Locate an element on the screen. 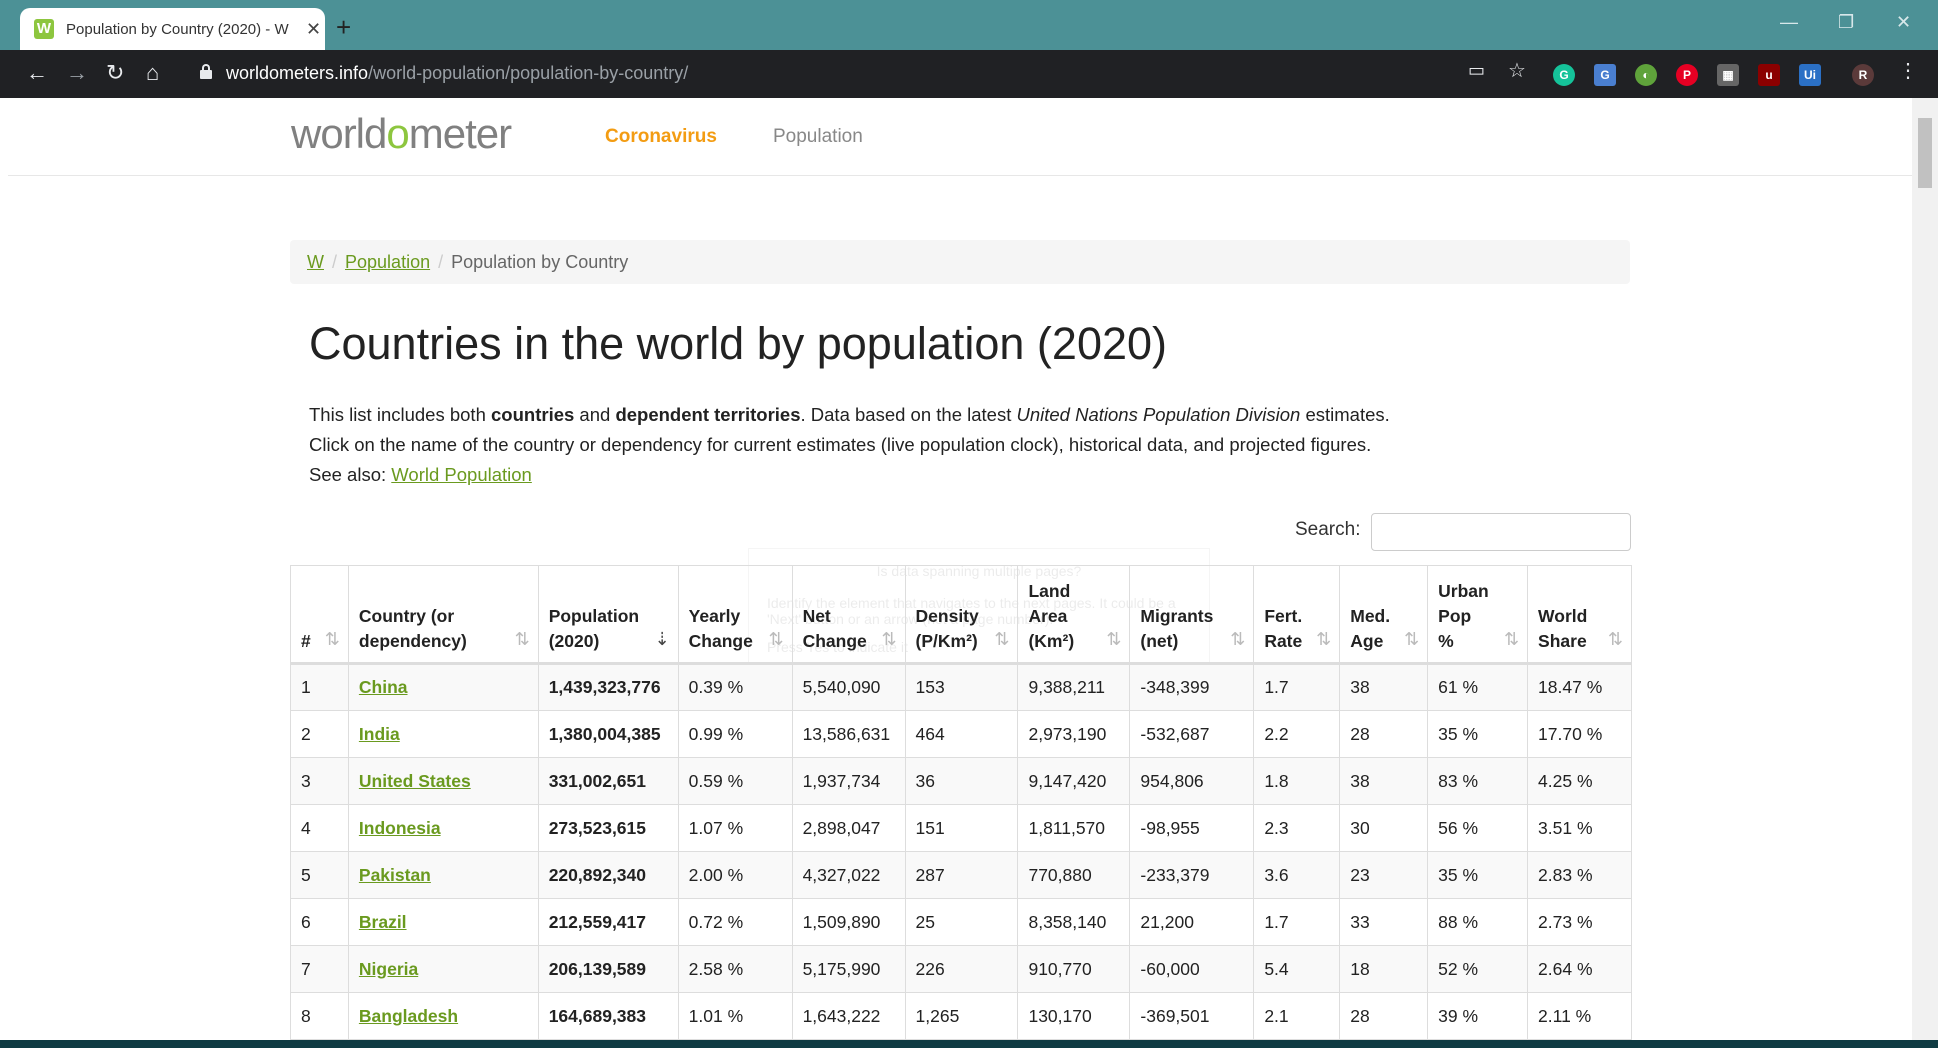 This screenshot has width=1938, height=1048. col-net-change: Net Change ⇅ is located at coordinates (848, 615).